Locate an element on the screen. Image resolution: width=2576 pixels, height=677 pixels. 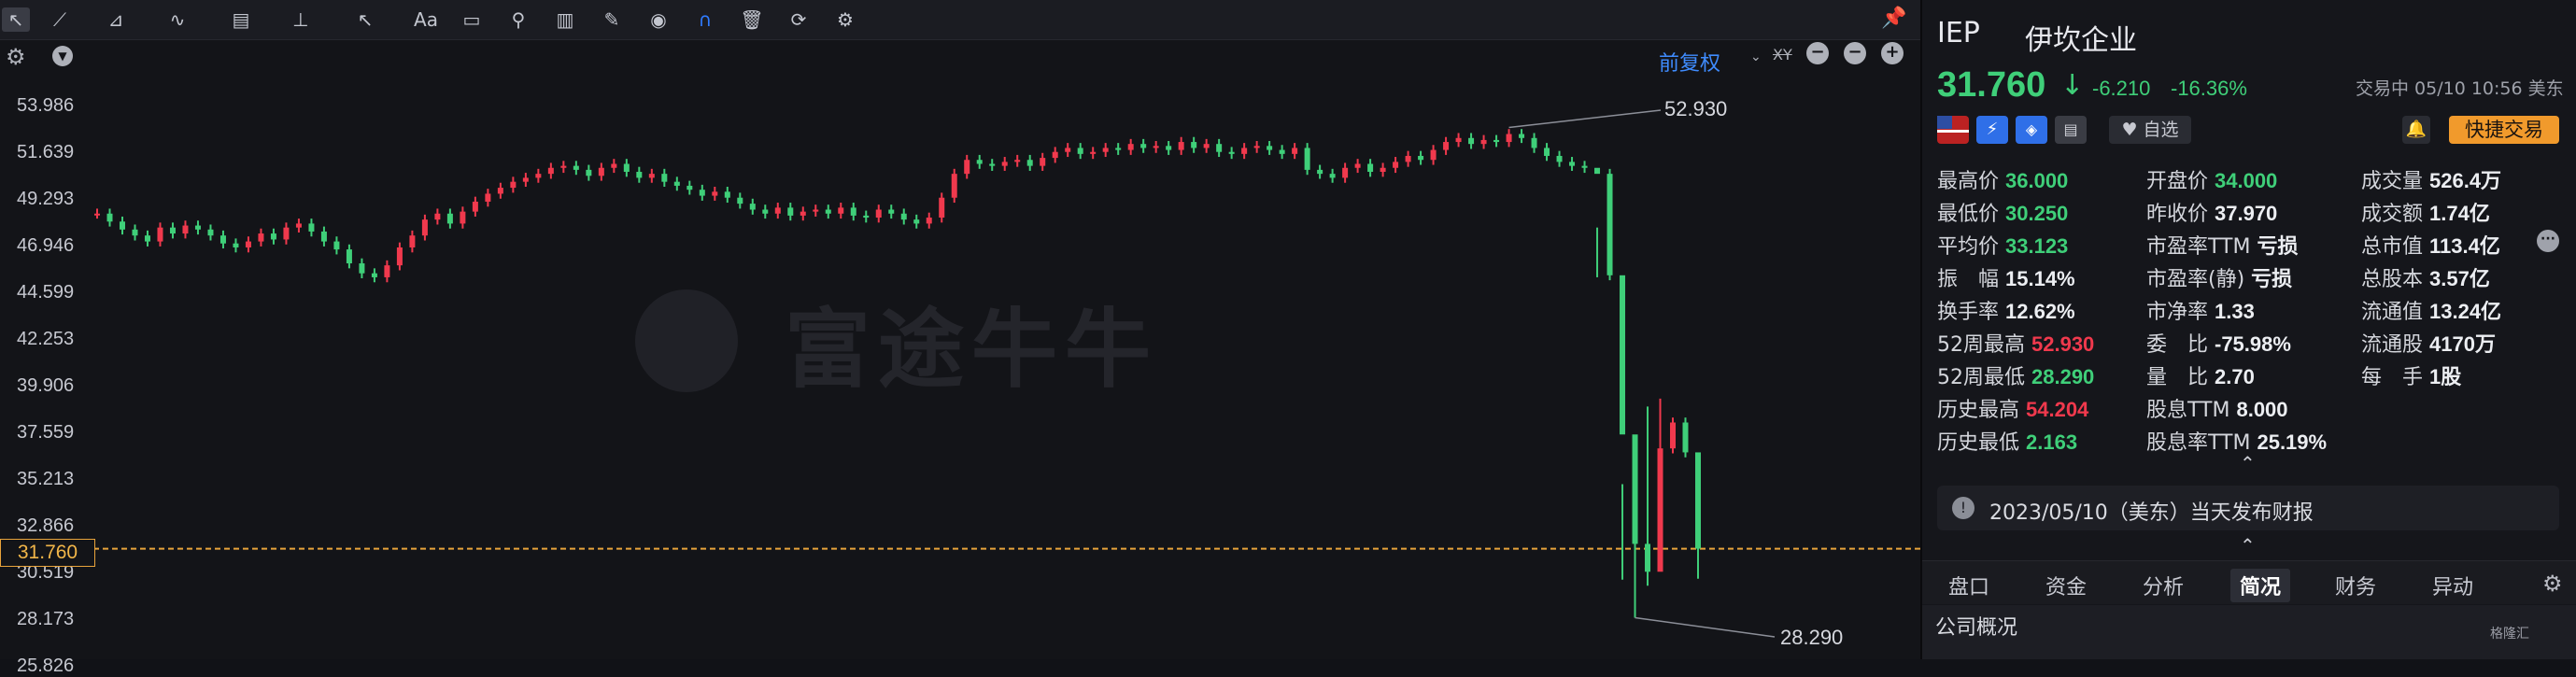
tab-5: 异动 is located at coordinates (2452, 585).